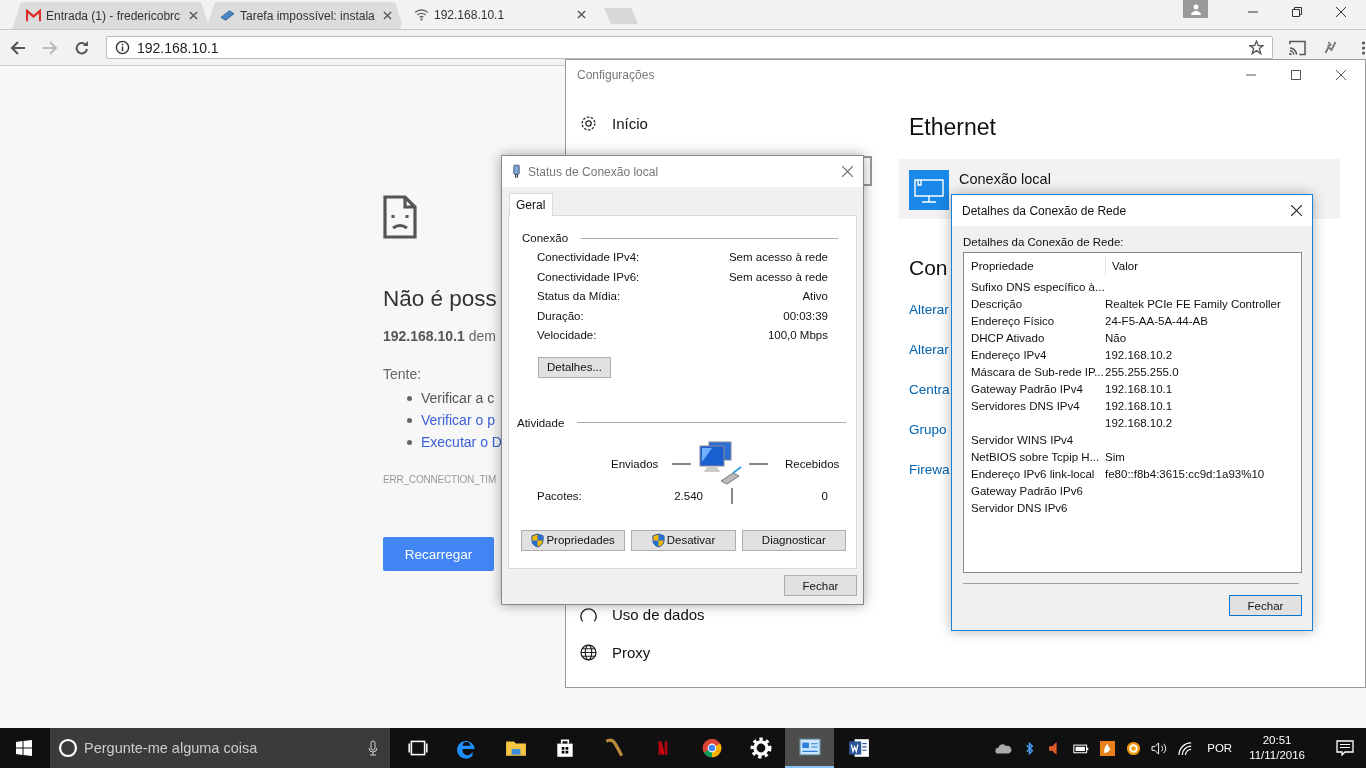 The image size is (1366, 768). I want to click on reload-icon, so click(81, 47).